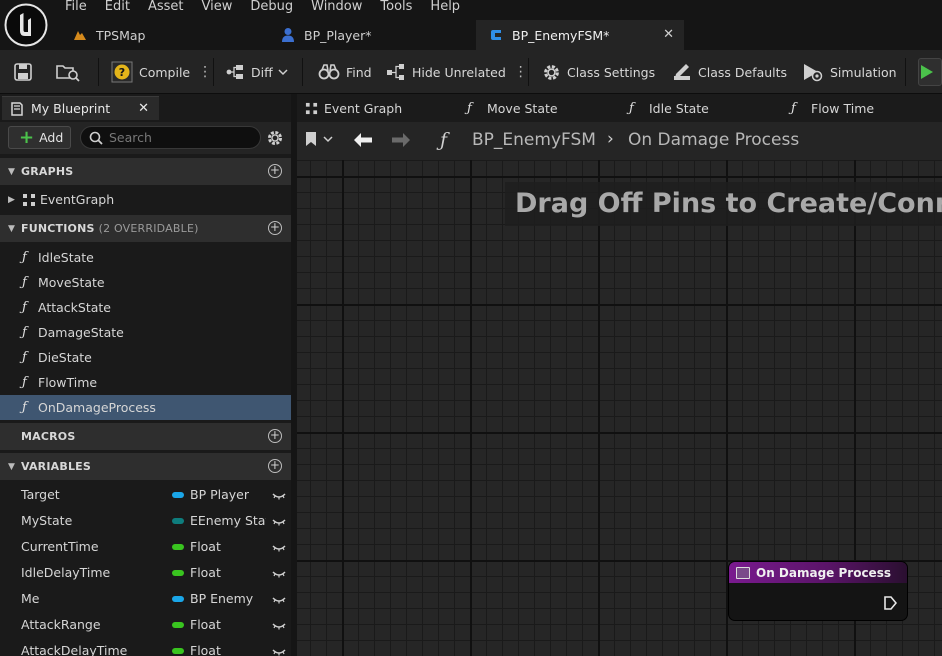  What do you see at coordinates (363, 140) in the screenshot?
I see `back-arrow-icon` at bounding box center [363, 140].